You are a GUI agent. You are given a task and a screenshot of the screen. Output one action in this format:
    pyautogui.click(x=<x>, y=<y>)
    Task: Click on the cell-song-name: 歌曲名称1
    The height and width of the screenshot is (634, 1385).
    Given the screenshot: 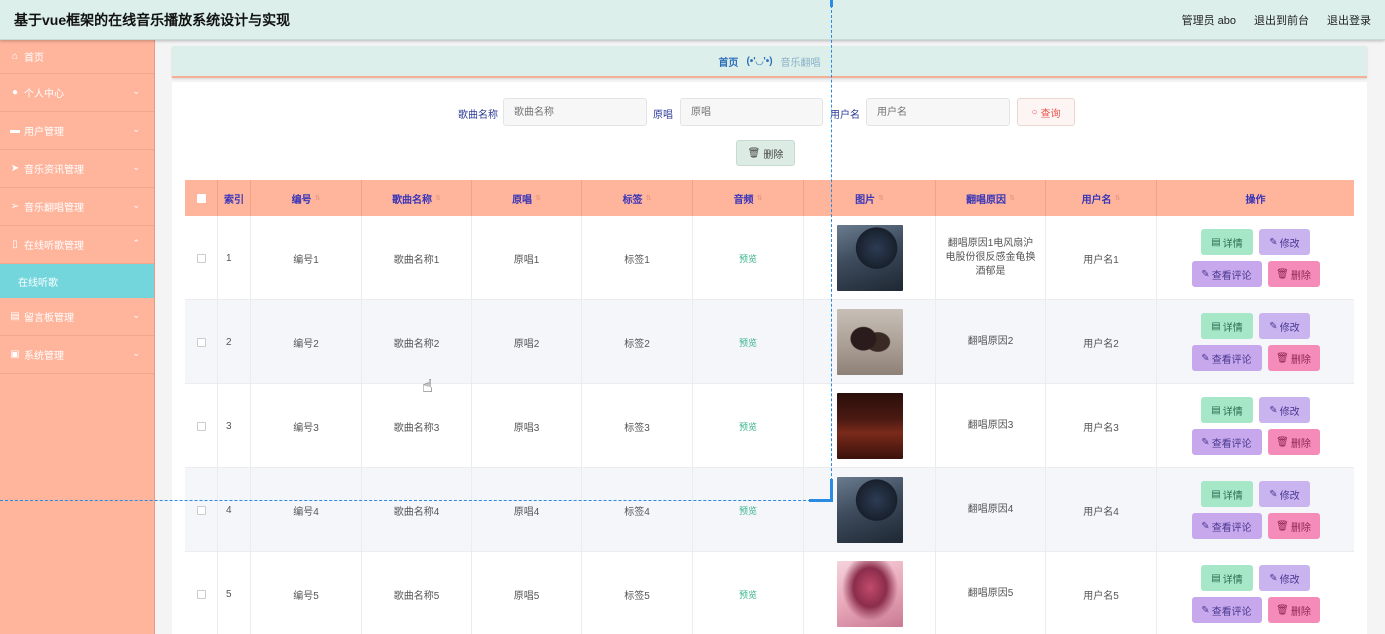 What is the action you would take?
    pyautogui.click(x=417, y=258)
    